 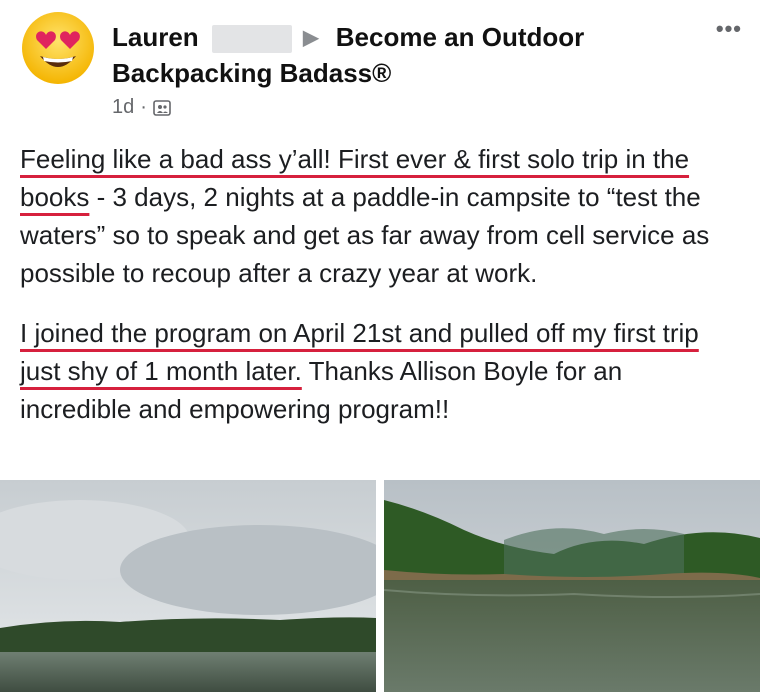 What do you see at coordinates (251, 39) in the screenshot?
I see `redacted-surname` at bounding box center [251, 39].